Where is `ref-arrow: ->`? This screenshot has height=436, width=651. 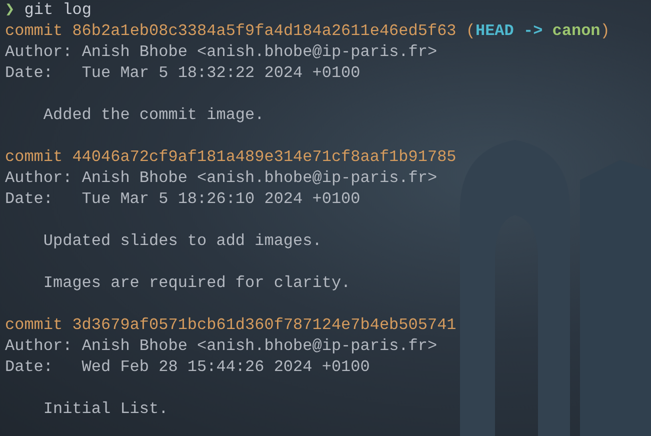
ref-arrow: -> is located at coordinates (533, 31).